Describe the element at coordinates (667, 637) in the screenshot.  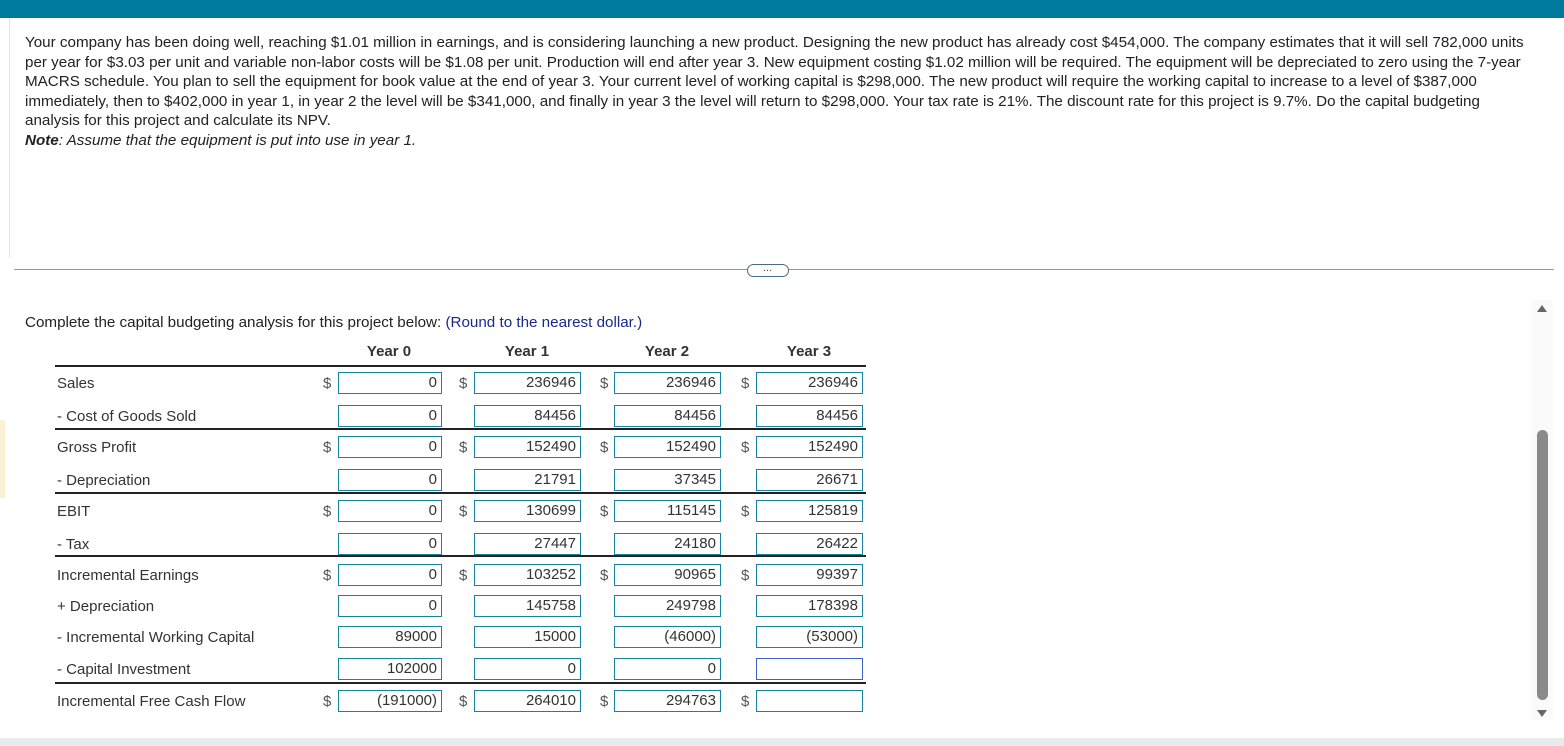
I see `value-input: (46000)` at that location.